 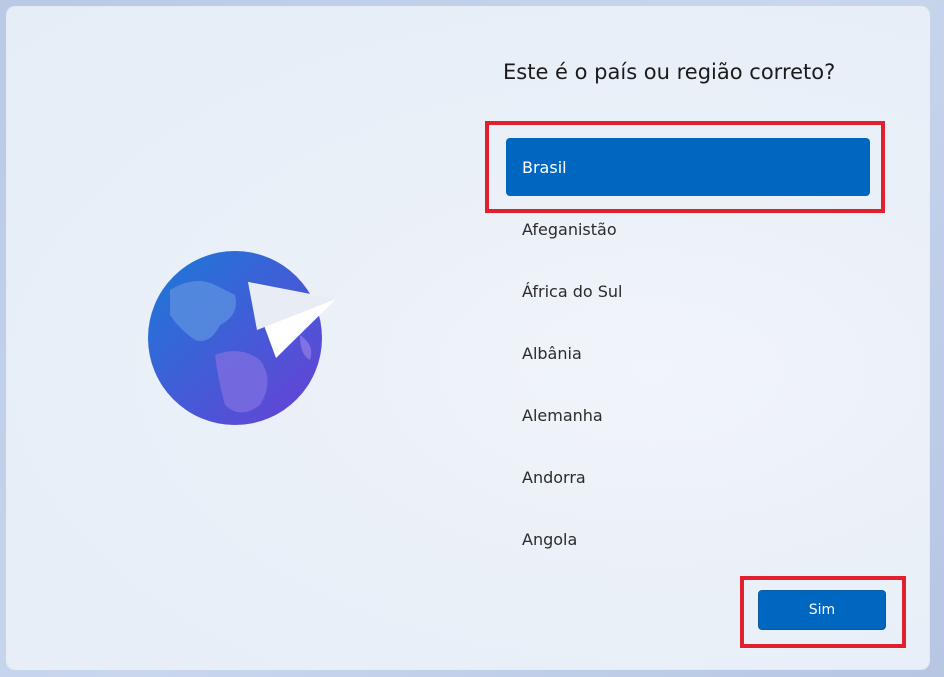 I want to click on globe-paper-plane-icon, so click(x=242, y=338).